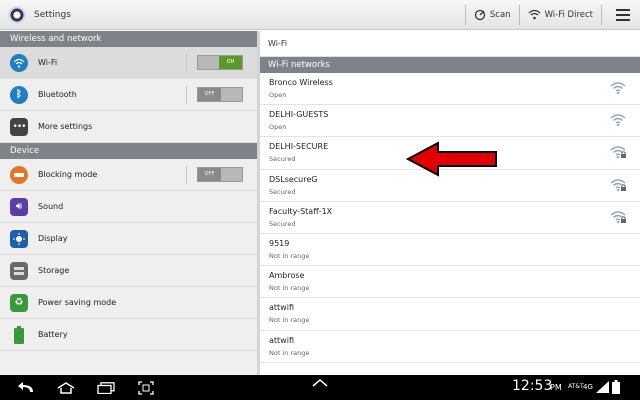 This screenshot has width=640, height=400. Describe the element at coordinates (128, 63) in the screenshot. I see `sidebar-item-wifi: Wi-Fi ON` at that location.